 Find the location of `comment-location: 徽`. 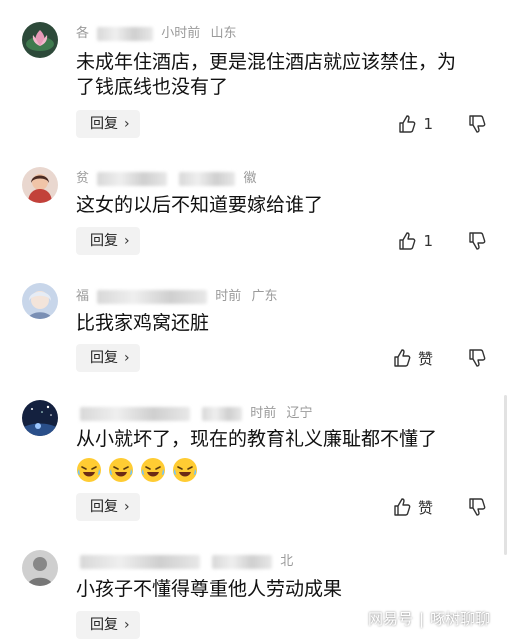

comment-location: 徽 is located at coordinates (250, 178).